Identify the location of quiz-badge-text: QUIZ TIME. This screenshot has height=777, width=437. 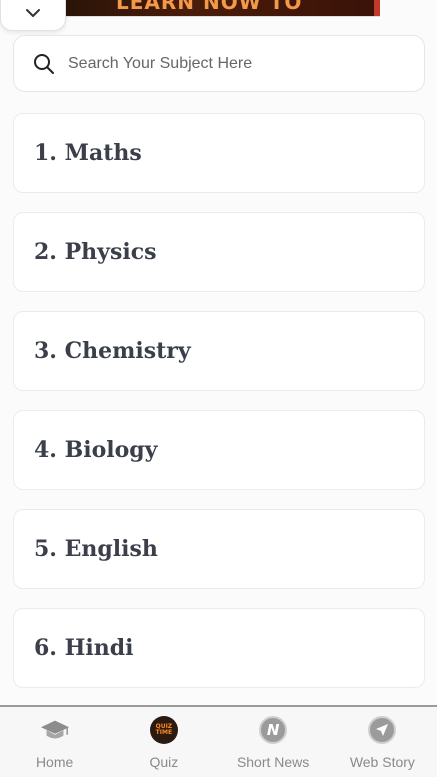
(163, 730).